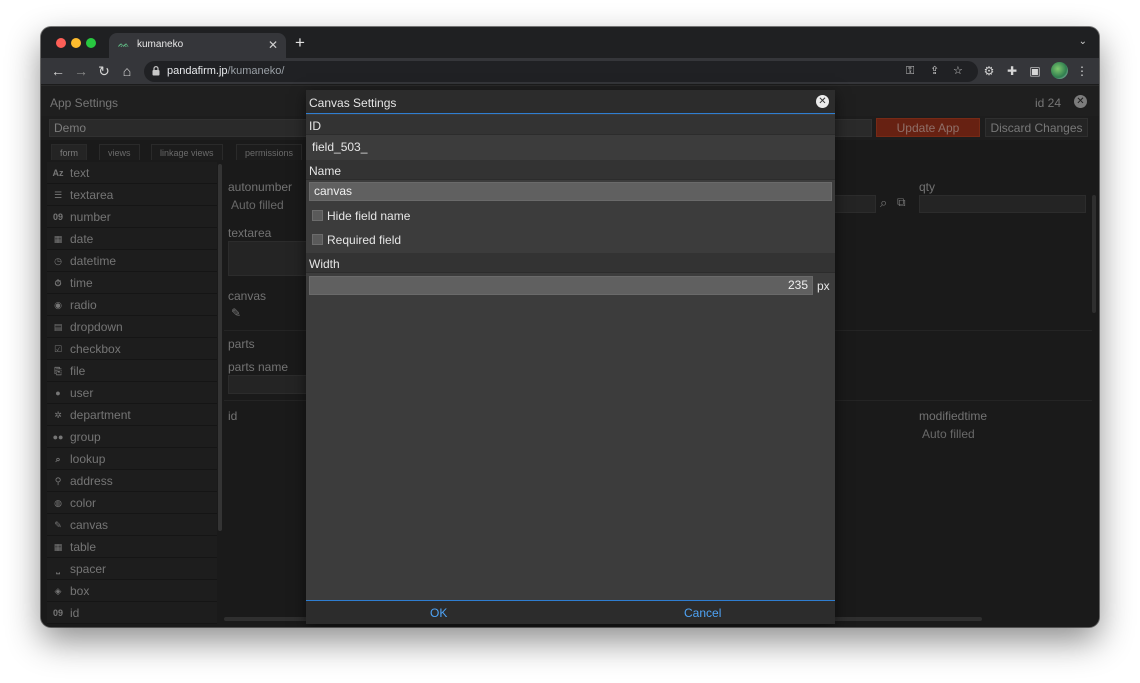 Image resolution: width=1140 pixels, height=683 pixels. What do you see at coordinates (570, 612) in the screenshot?
I see `dialog-footer: OK Cancel` at bounding box center [570, 612].